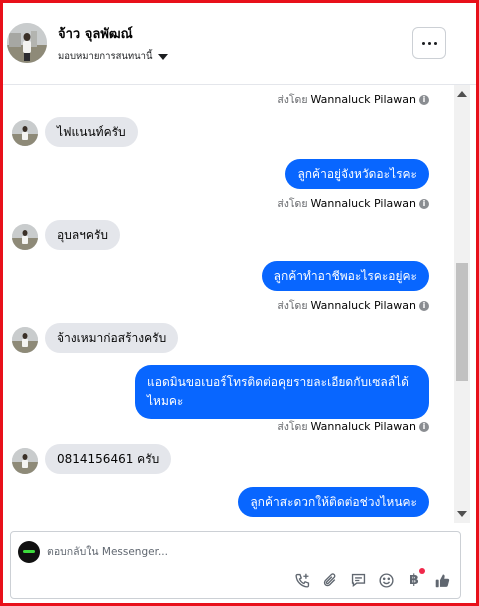  I want to click on composer-toolbar: ฿, so click(372, 579).